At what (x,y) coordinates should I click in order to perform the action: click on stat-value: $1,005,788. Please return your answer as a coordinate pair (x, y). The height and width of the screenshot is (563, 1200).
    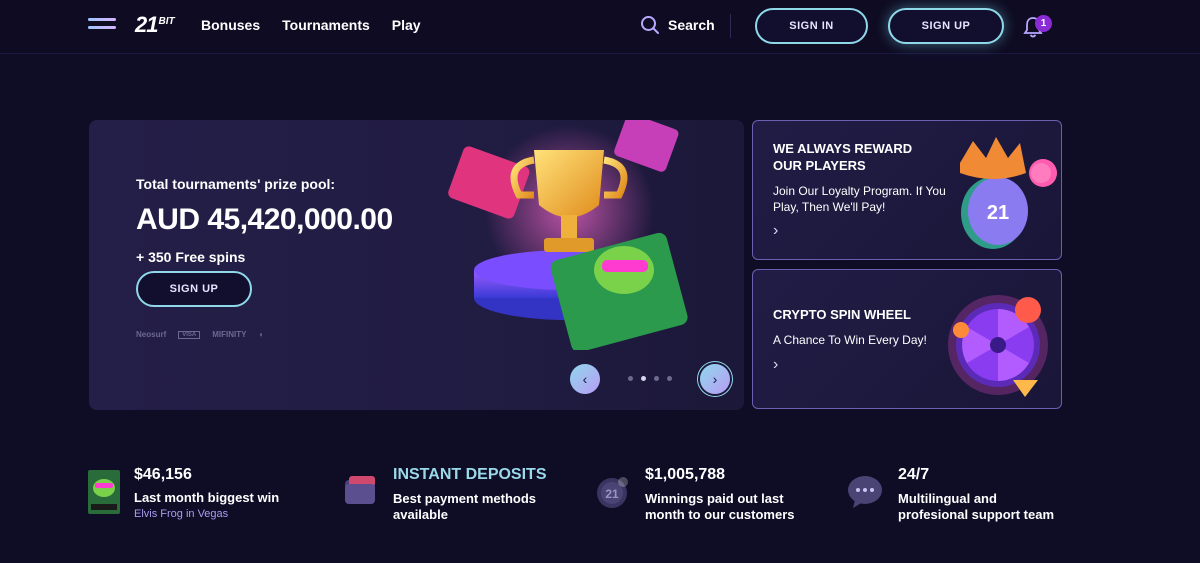
    Looking at the image, I should click on (685, 474).